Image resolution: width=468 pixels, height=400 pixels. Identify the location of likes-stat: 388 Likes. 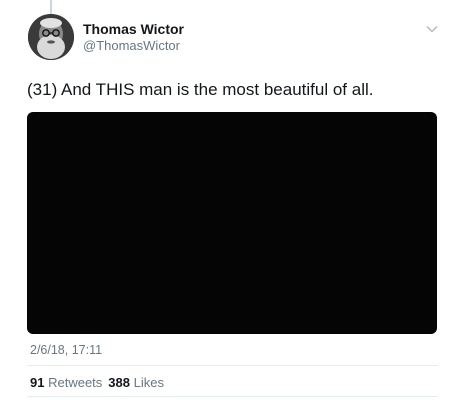
(136, 382).